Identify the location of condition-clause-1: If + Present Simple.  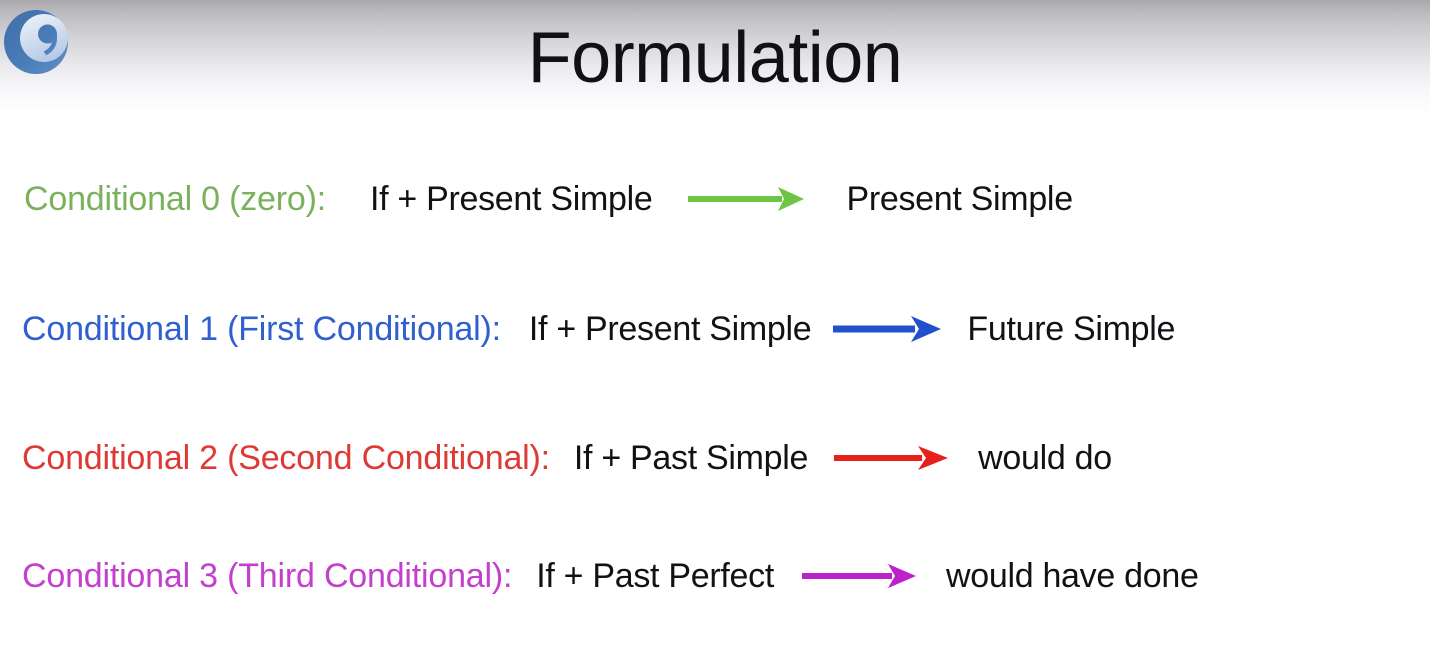
(670, 329).